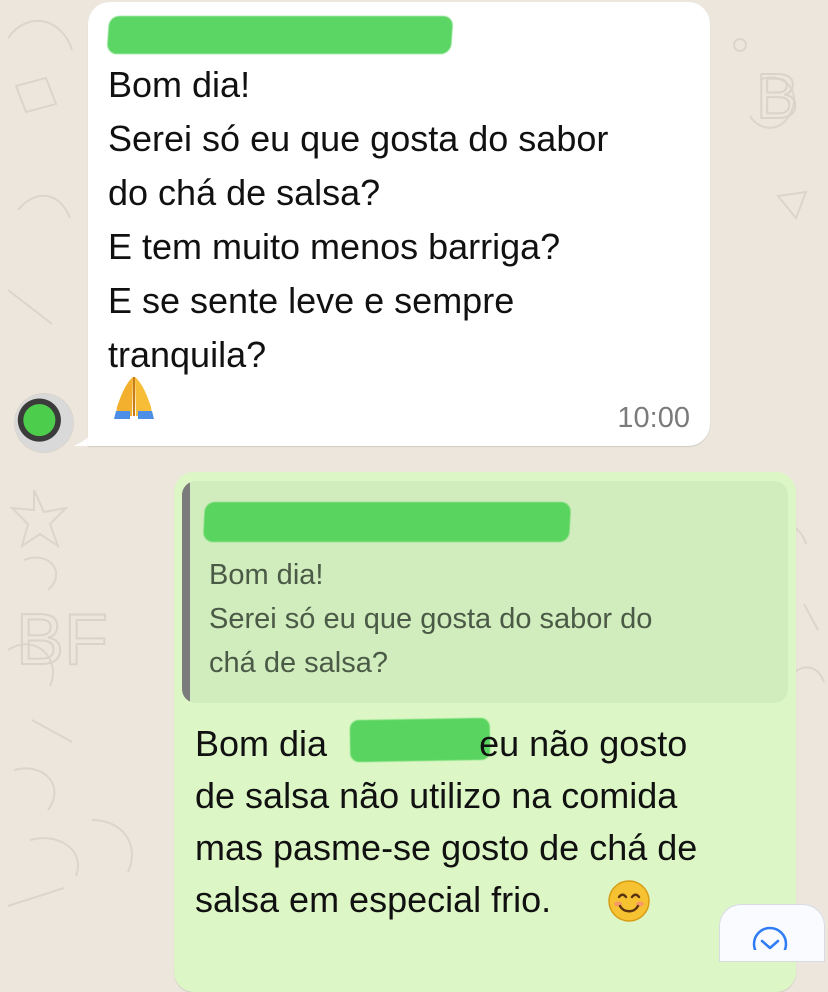 This screenshot has width=828, height=992. What do you see at coordinates (777, 96) in the screenshot?
I see `svg-text: B` at bounding box center [777, 96].